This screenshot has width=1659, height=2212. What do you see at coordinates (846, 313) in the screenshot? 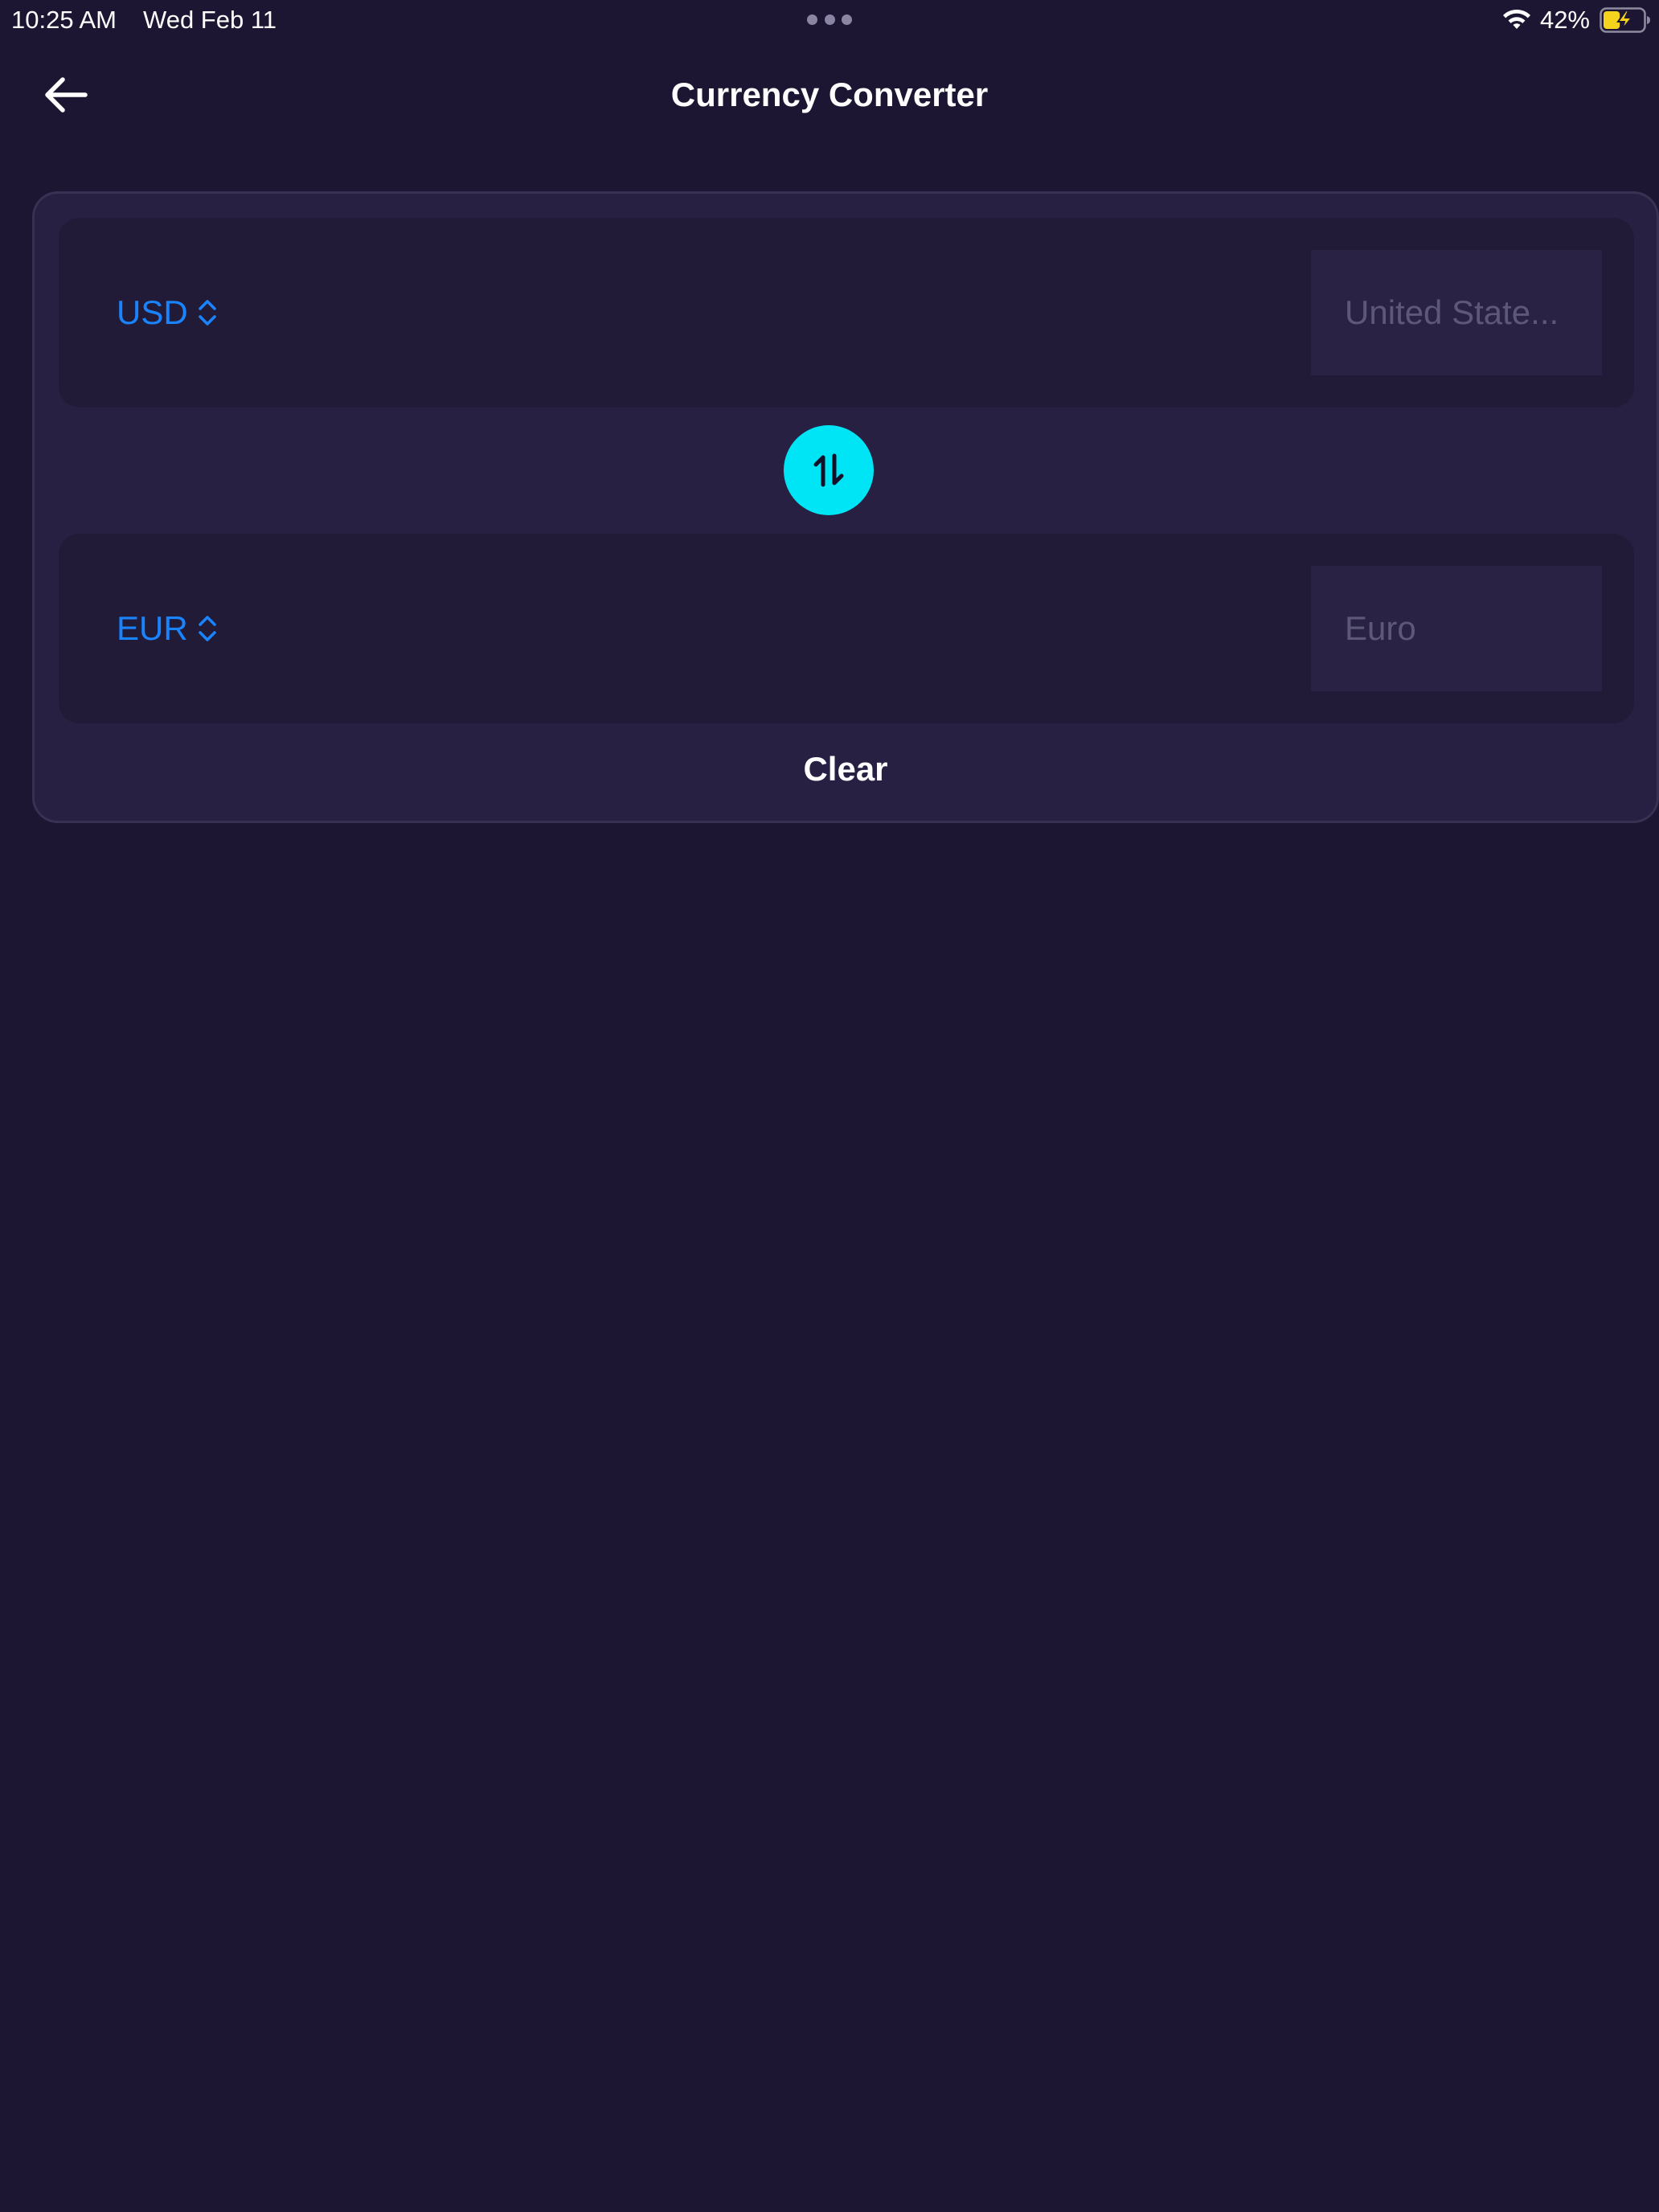
I see `from-currency-row: USD` at bounding box center [846, 313].